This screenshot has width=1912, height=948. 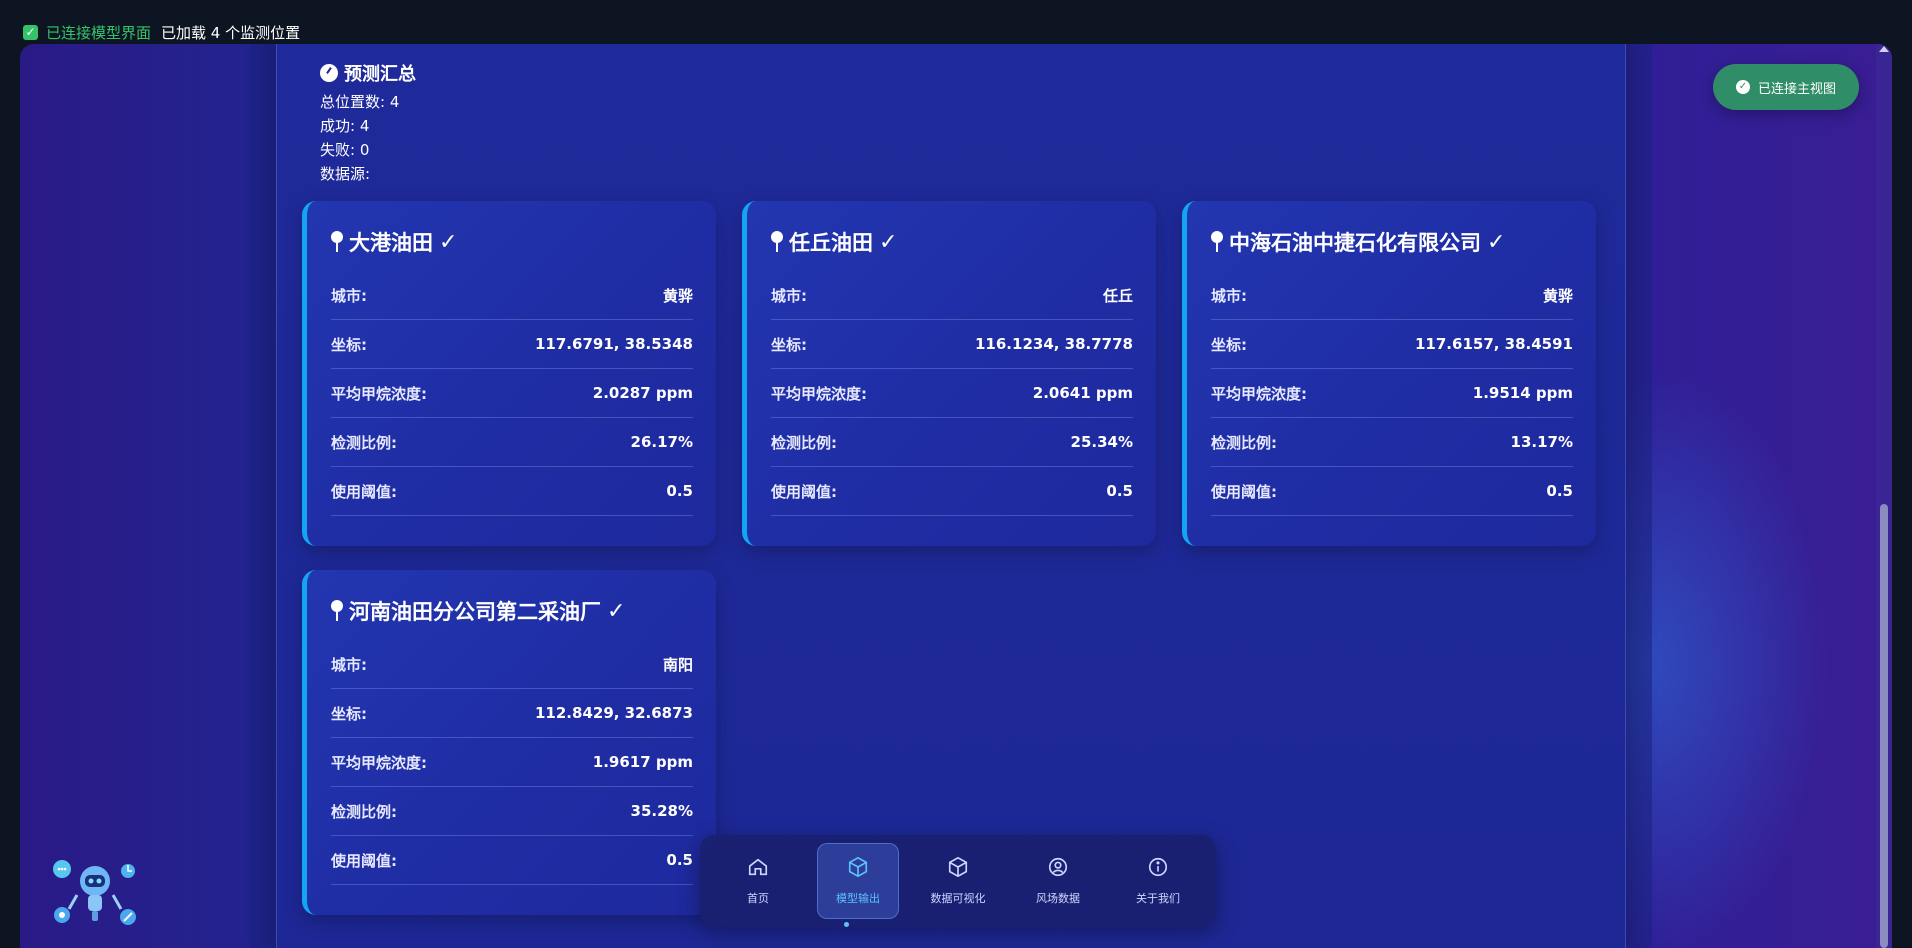 I want to click on target-icon, so click(x=1058, y=867).